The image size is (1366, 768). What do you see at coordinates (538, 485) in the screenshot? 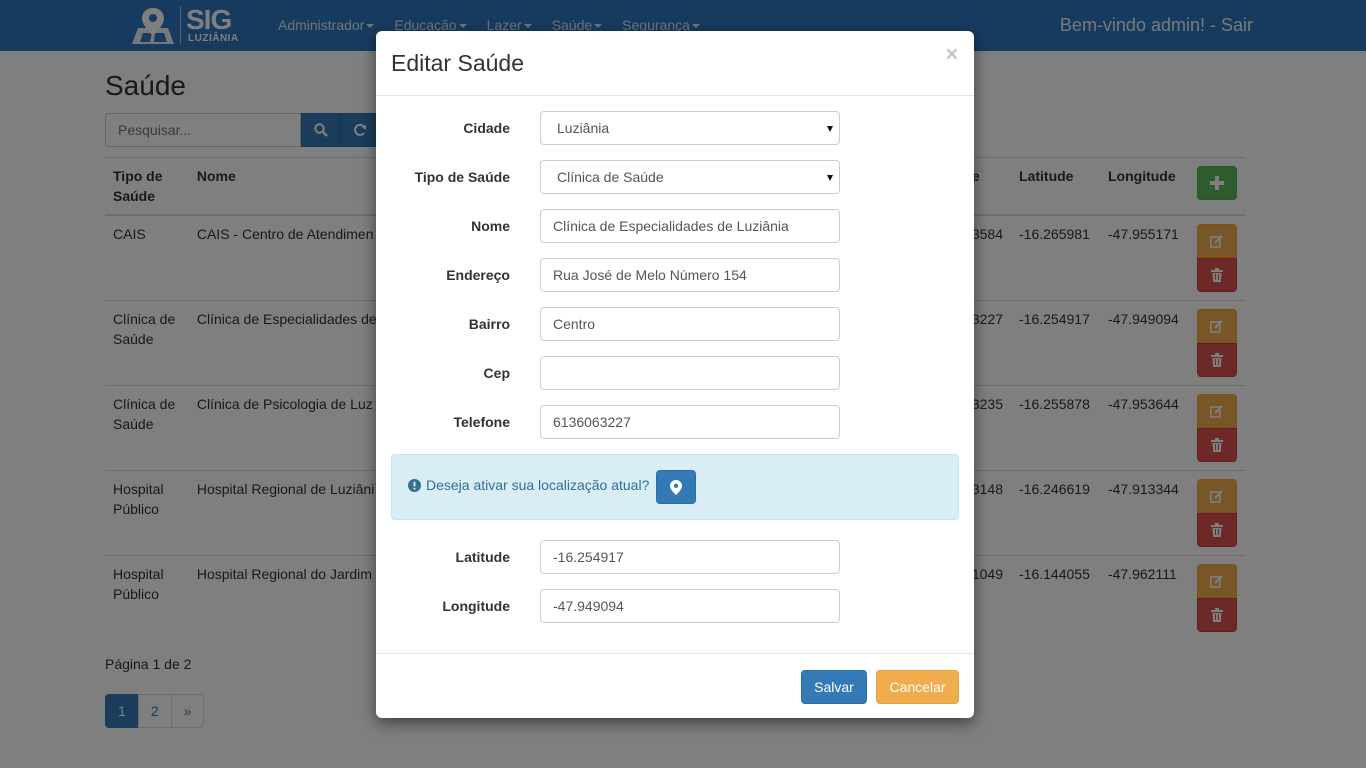
I see `location-alert-label: Deseja ativar sua localização atual?` at bounding box center [538, 485].